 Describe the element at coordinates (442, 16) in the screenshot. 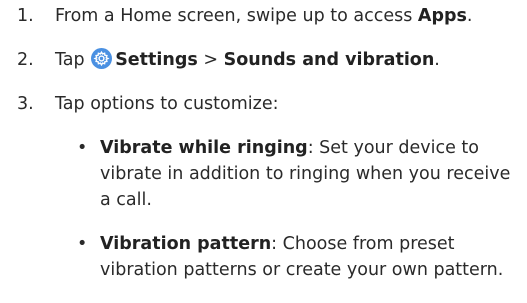

I see `apps-label: Apps` at that location.